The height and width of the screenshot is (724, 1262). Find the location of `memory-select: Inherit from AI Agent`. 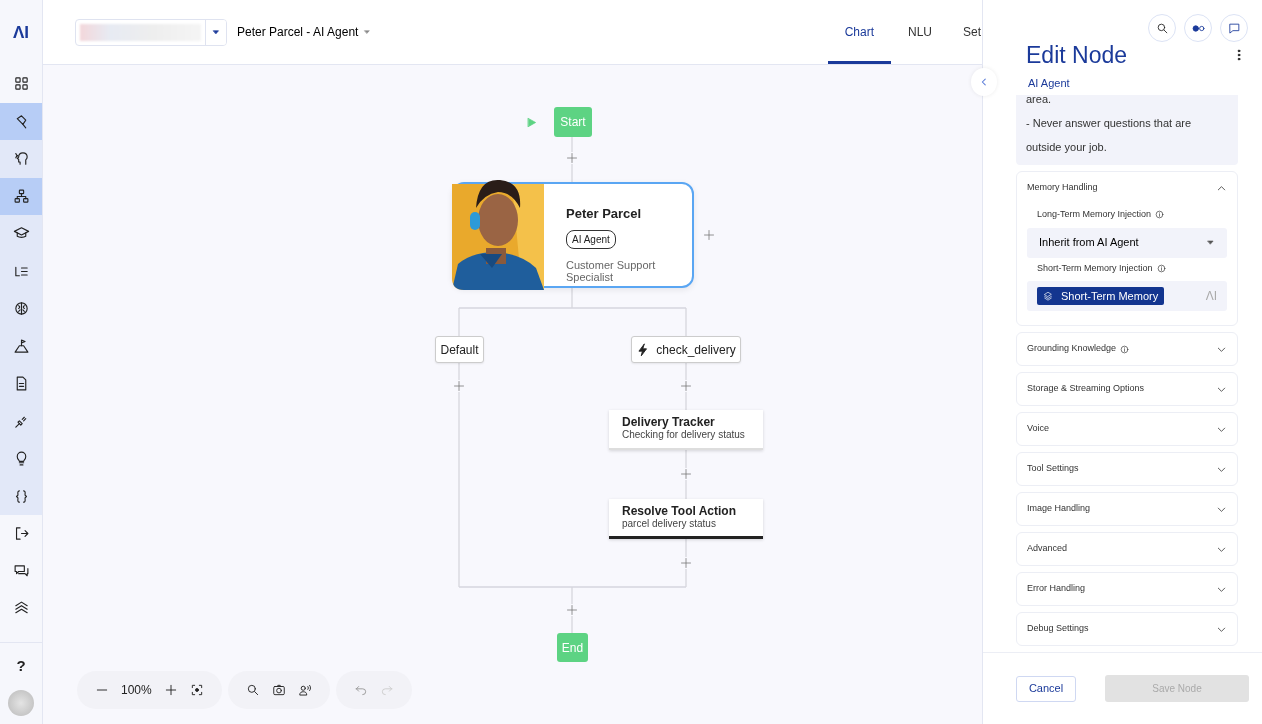

memory-select: Inherit from AI Agent is located at coordinates (1127, 242).